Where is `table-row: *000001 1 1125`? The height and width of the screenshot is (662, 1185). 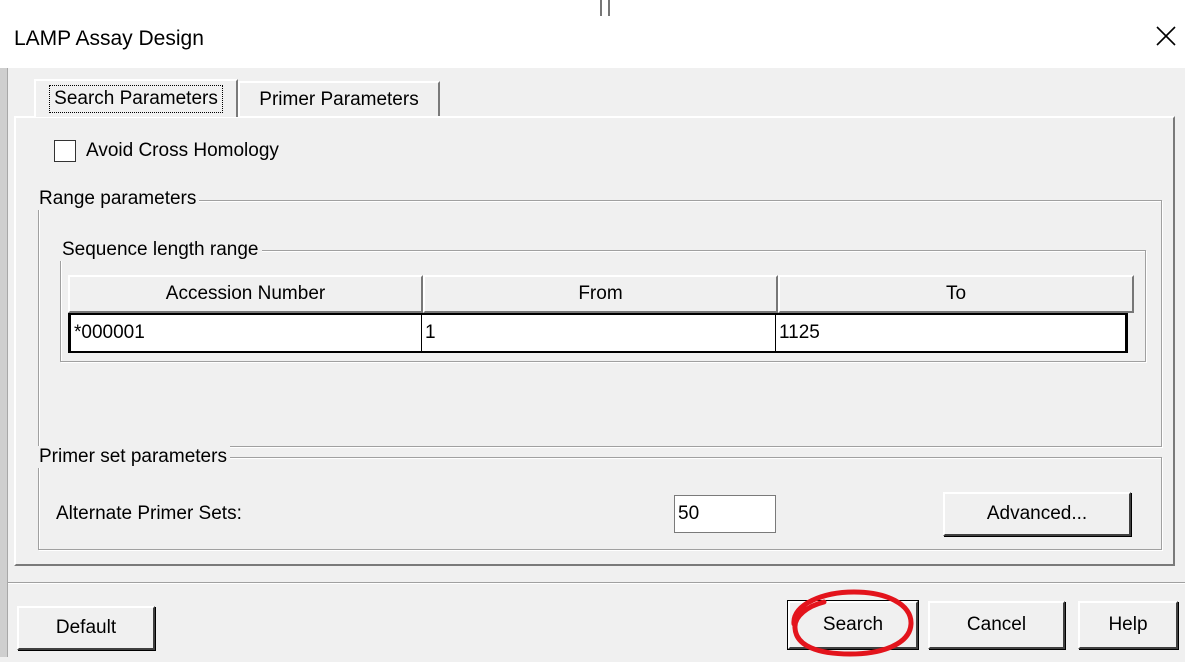
table-row: *000001 1 1125 is located at coordinates (598, 333).